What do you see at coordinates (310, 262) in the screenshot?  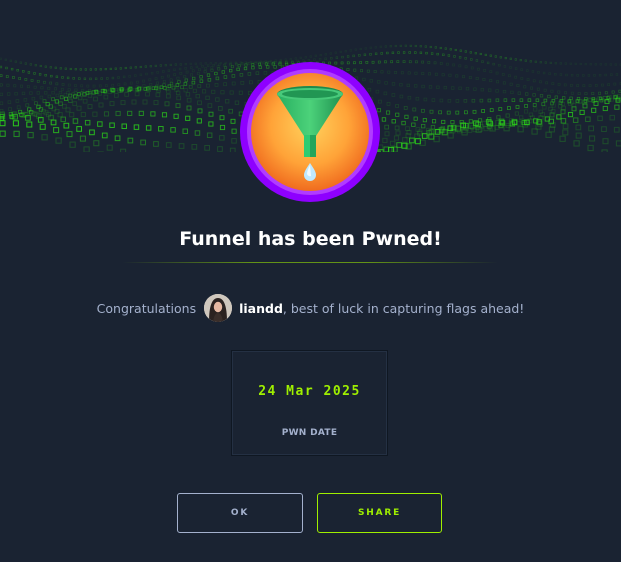 I see `title-divider` at bounding box center [310, 262].